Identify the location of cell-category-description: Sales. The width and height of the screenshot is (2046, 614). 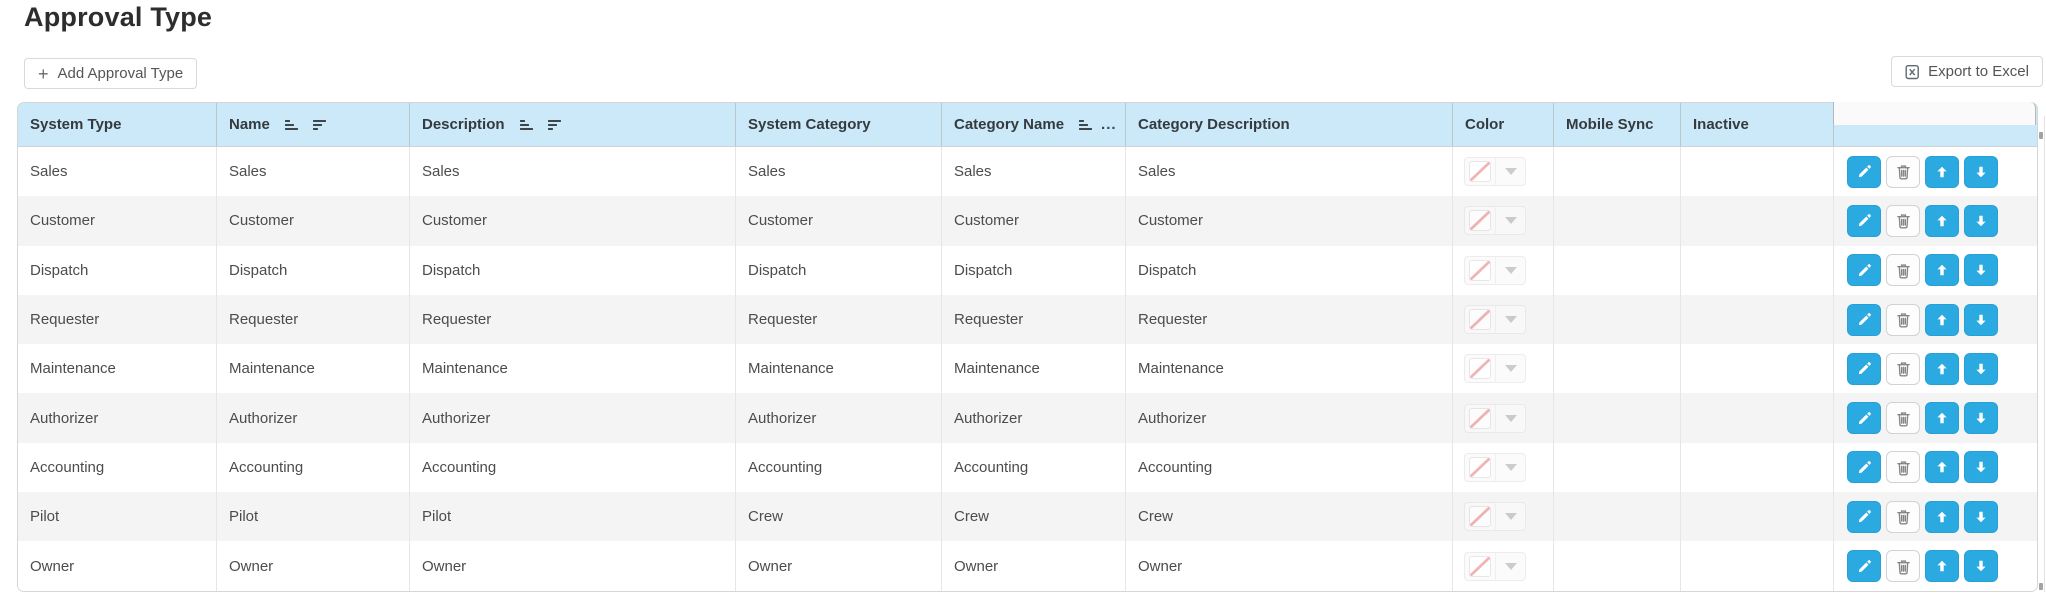
(1288, 172).